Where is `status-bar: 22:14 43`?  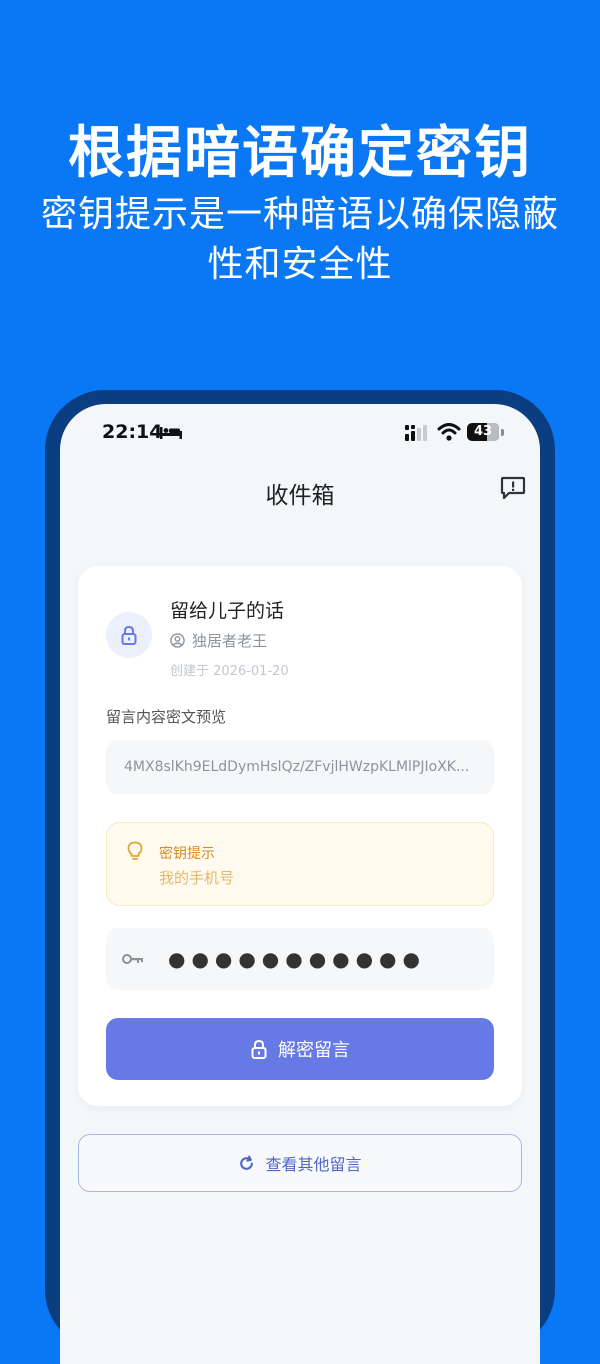
status-bar: 22:14 43 is located at coordinates (300, 434).